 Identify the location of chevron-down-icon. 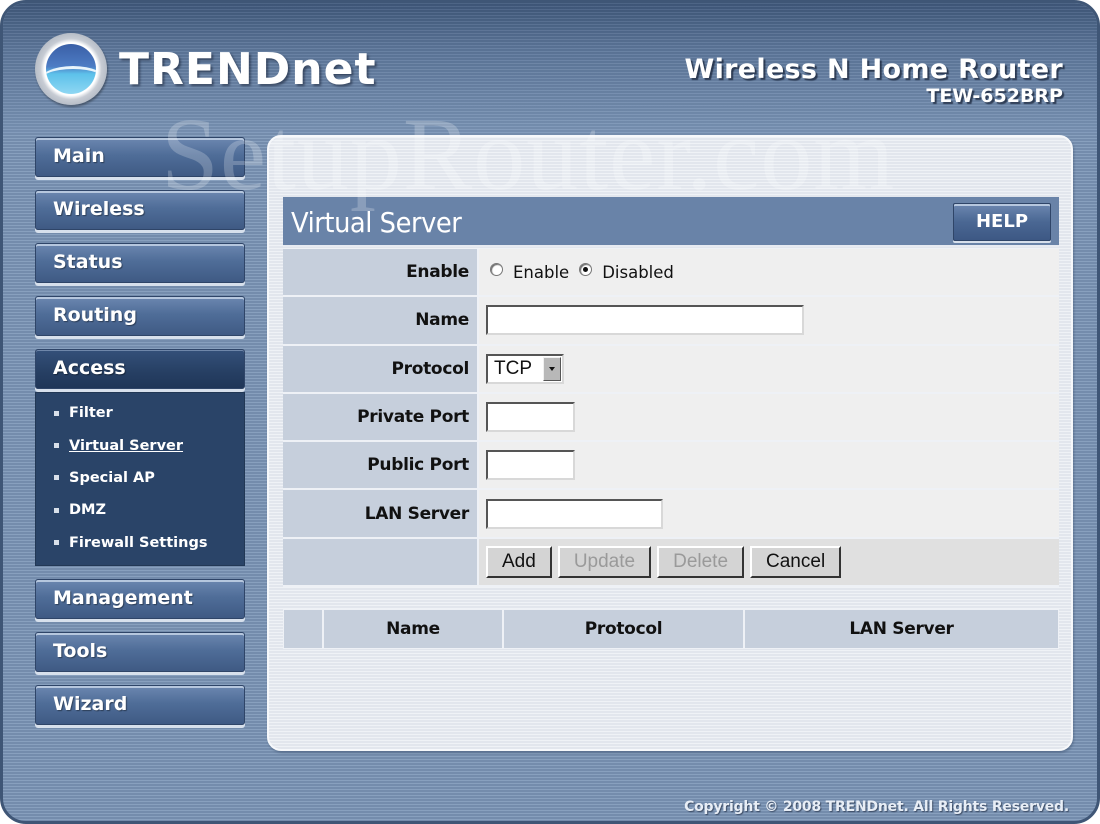
(552, 368).